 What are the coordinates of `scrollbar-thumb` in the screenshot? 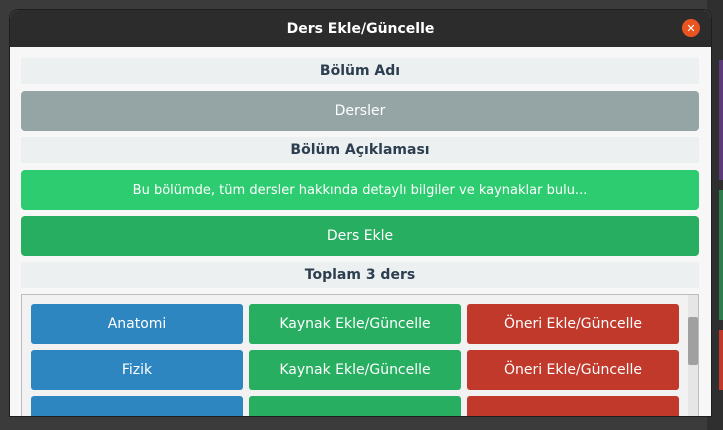 It's located at (693, 341).